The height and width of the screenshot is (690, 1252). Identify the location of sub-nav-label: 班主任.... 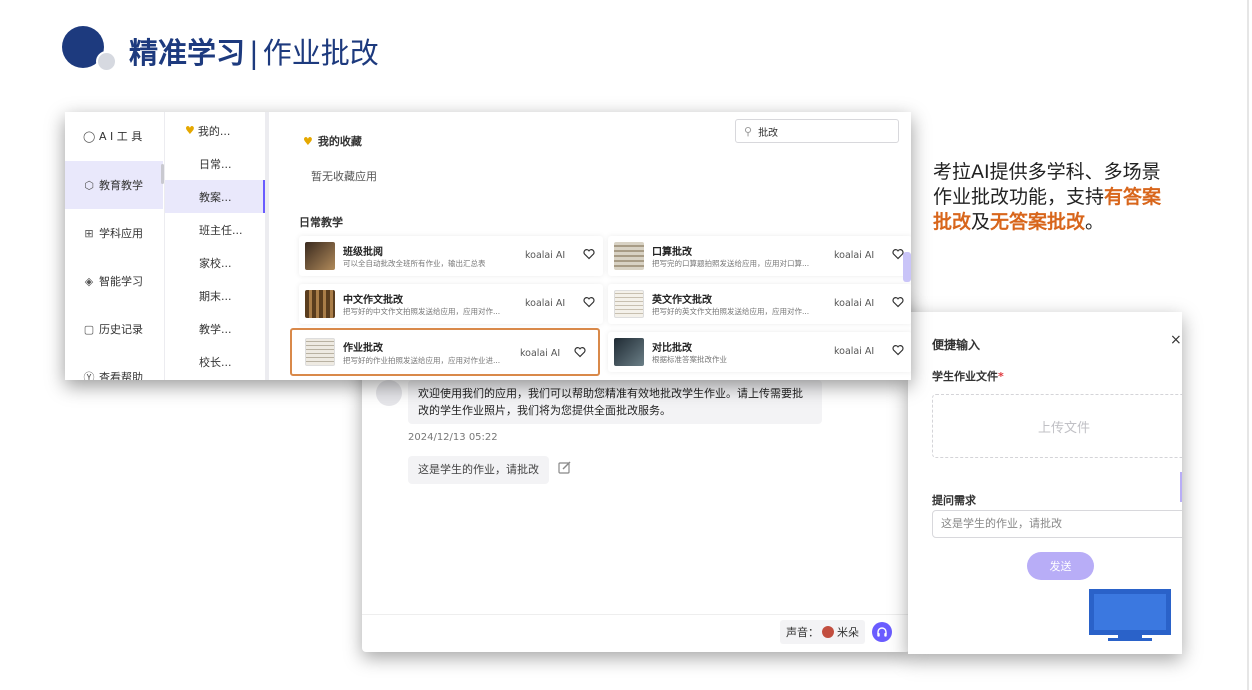
(221, 230).